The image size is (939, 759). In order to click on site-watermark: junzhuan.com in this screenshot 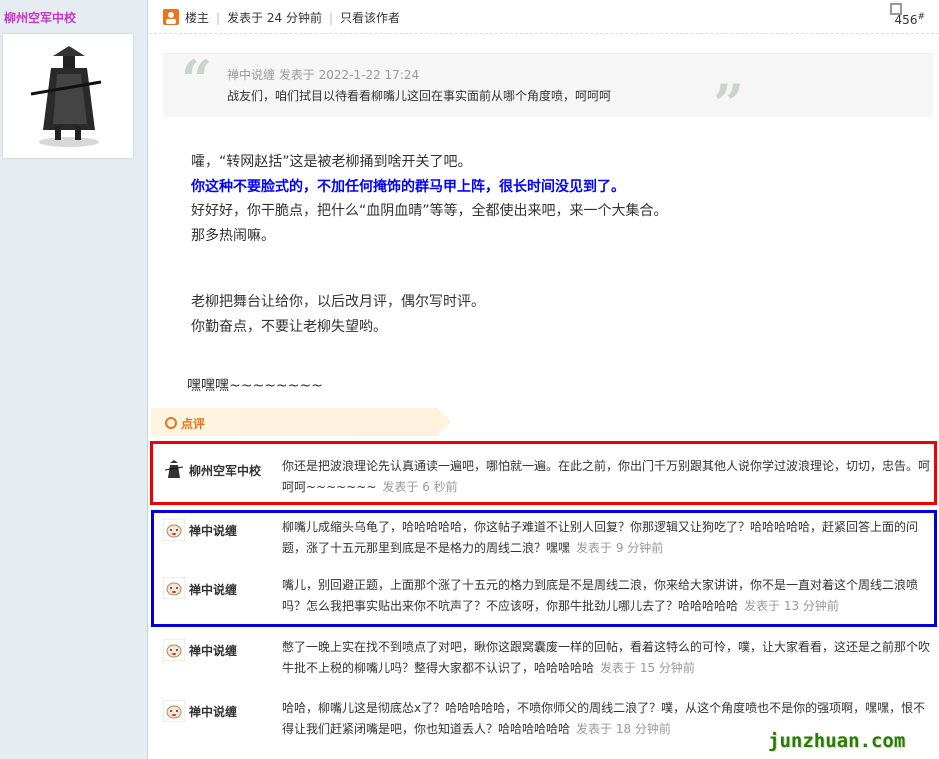, I will do `click(837, 741)`.